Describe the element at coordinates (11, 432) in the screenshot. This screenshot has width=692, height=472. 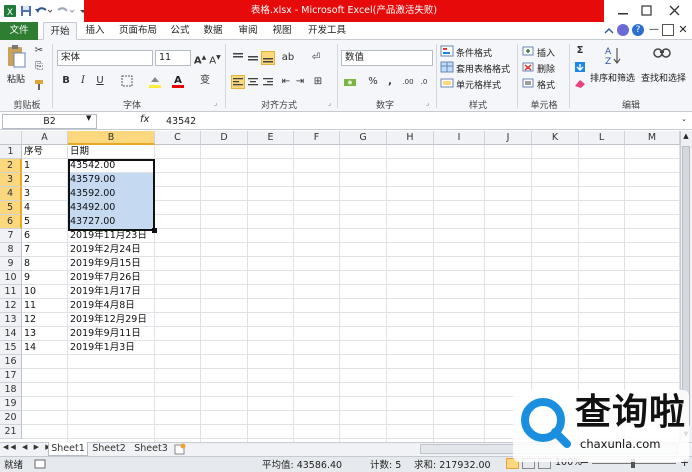
I see `row-header-21: 21` at that location.